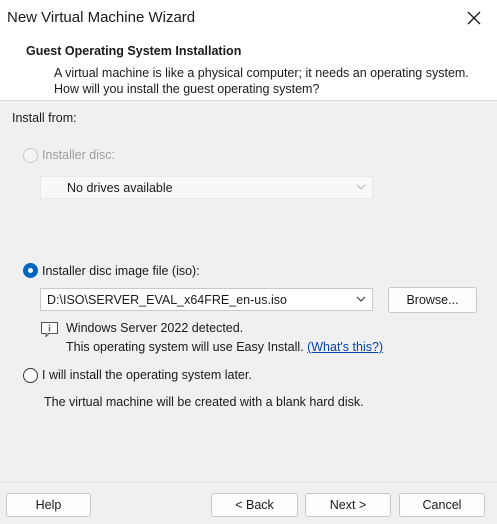 The height and width of the screenshot is (524, 497). Describe the element at coordinates (48, 505) in the screenshot. I see `help-button: Help` at that location.